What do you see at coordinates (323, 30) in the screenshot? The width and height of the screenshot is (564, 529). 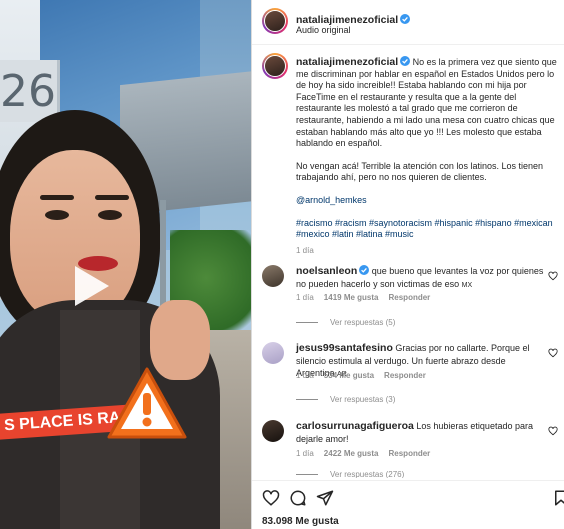 I see `audio-label: Audio original` at bounding box center [323, 30].